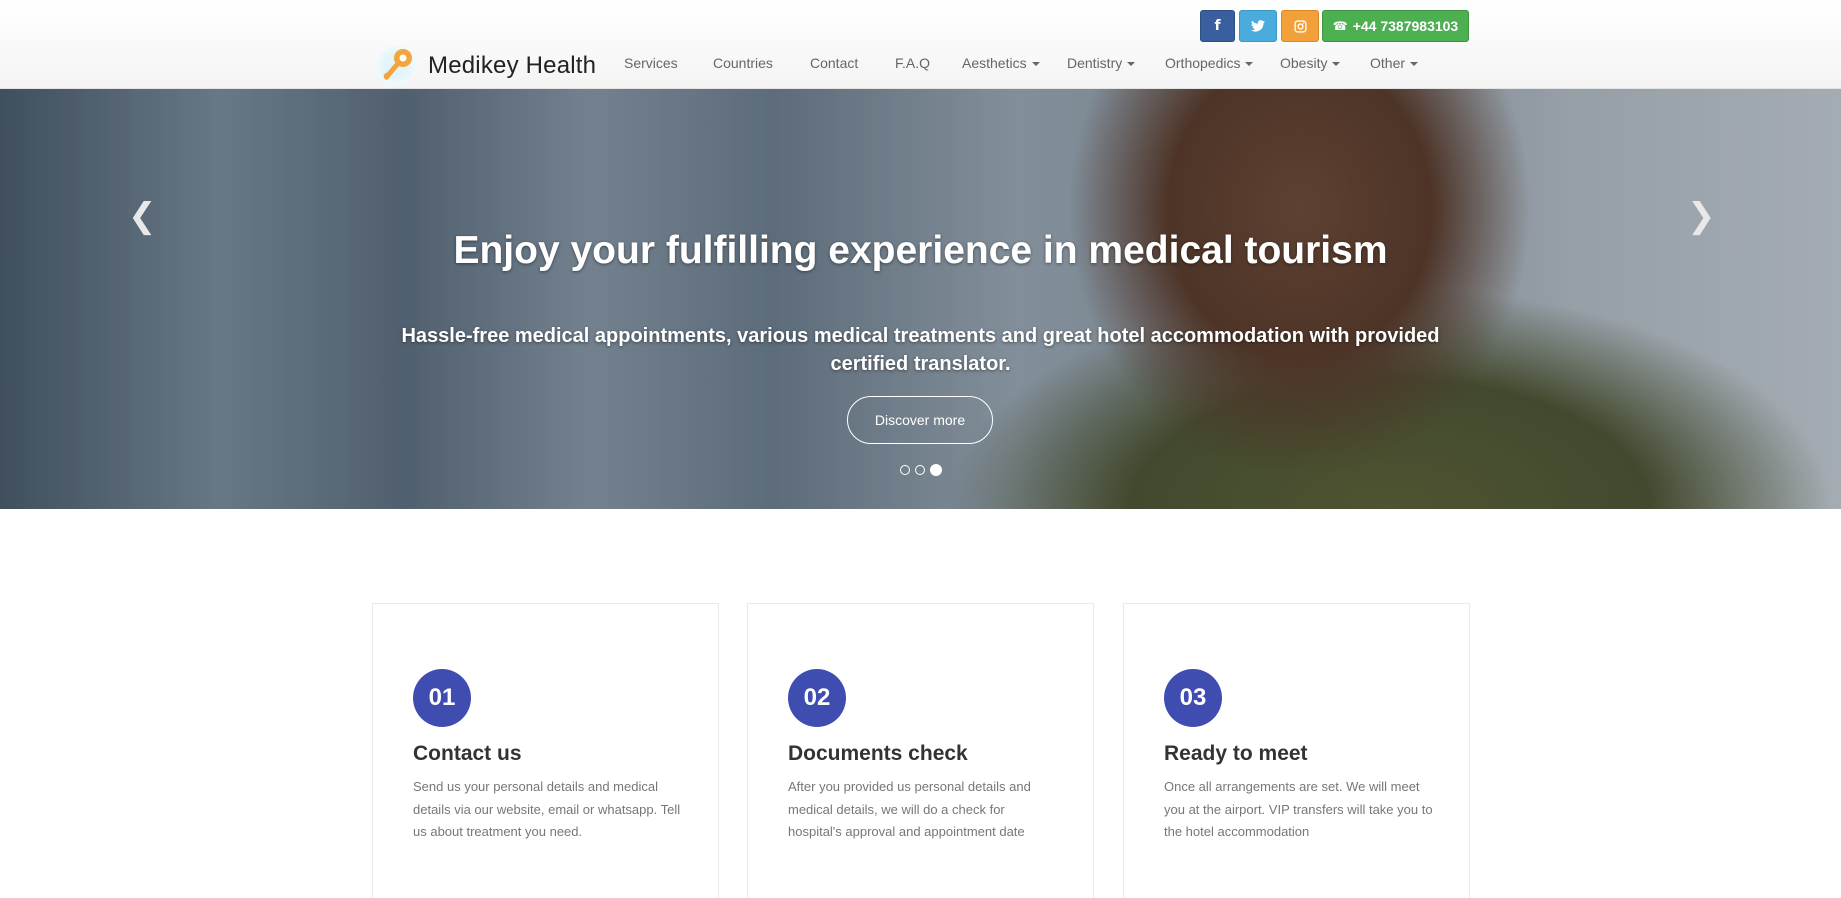 The image size is (1841, 898). Describe the element at coordinates (1405, 26) in the screenshot. I see `phone-number: +44 7387983103` at that location.